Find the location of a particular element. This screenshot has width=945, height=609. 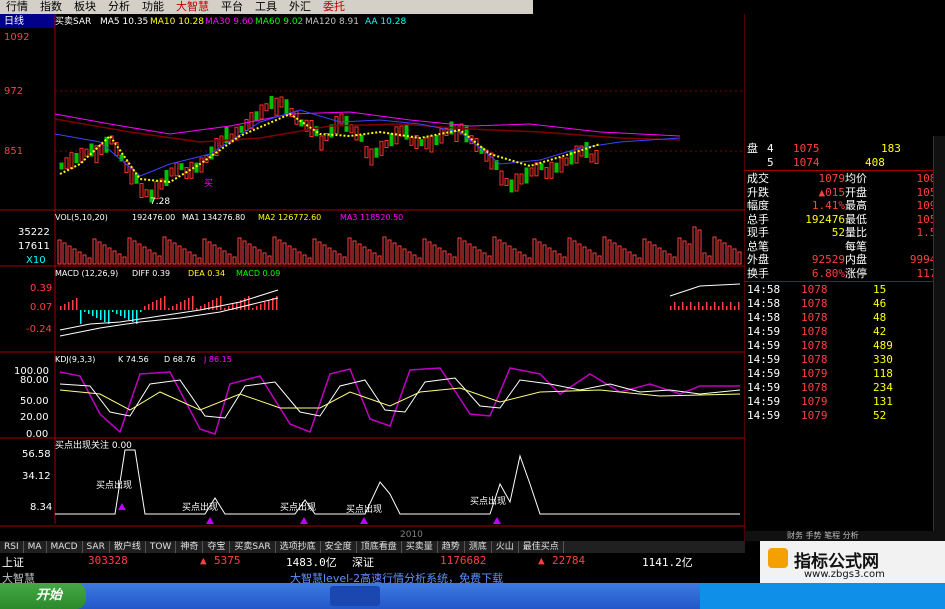

menu-item: 工具 is located at coordinates (266, 7).